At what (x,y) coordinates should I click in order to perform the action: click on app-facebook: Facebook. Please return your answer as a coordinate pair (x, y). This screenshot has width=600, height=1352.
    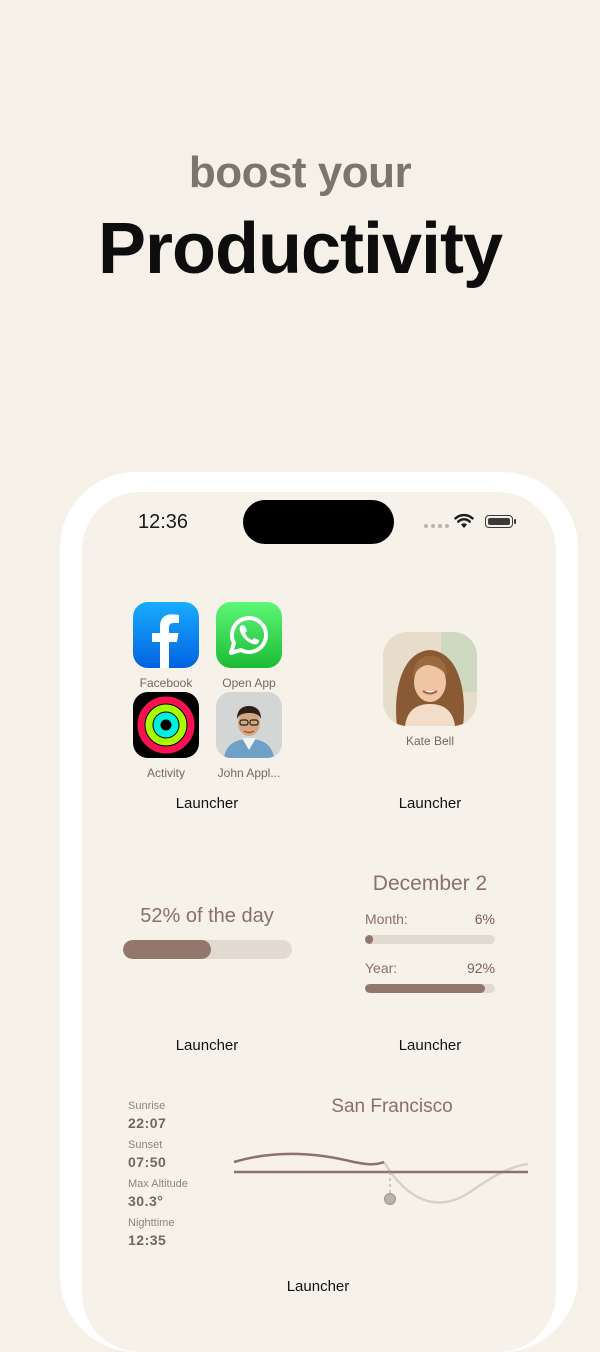
    Looking at the image, I should click on (166, 646).